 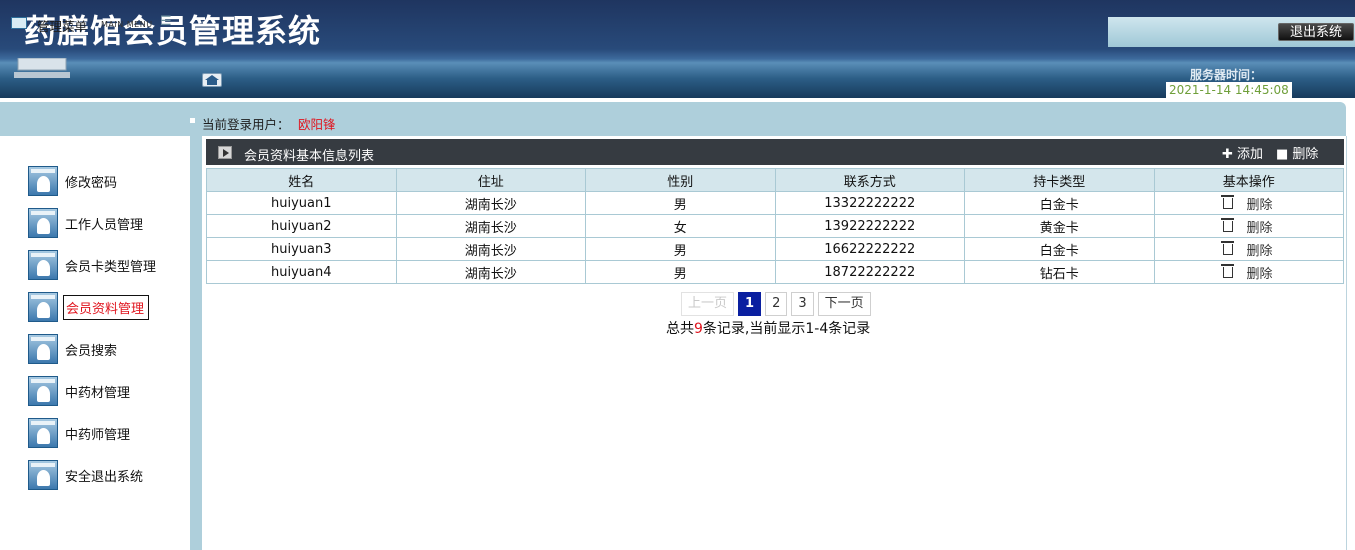 What do you see at coordinates (104, 225) in the screenshot?
I see `sidebar-item-label: 工作人员管理` at bounding box center [104, 225].